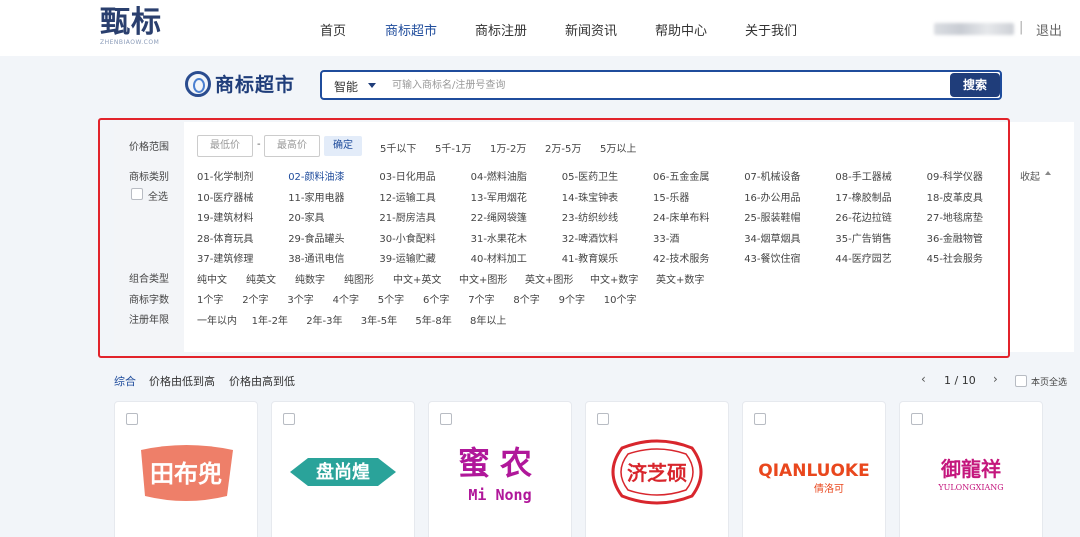  I want to click on trademark-card: 田布兜, so click(186, 469).